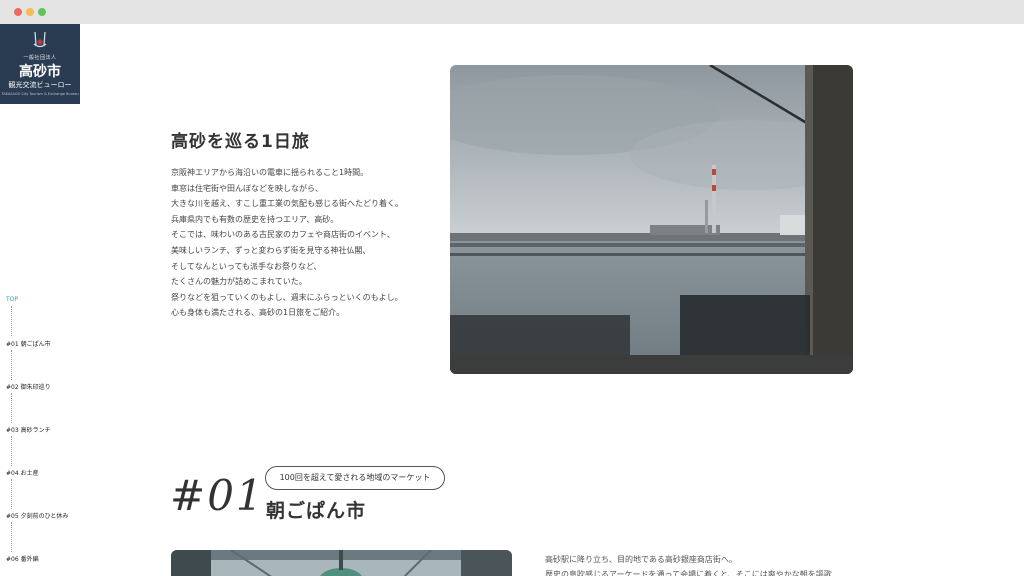 This screenshot has height=576, width=1024. Describe the element at coordinates (42, 12) in the screenshot. I see `maximize-window-dot-icon` at that location.